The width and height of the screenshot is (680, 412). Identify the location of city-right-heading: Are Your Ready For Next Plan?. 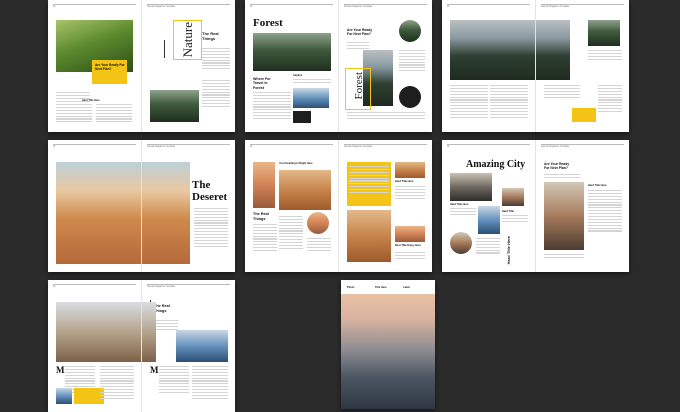
(557, 166).